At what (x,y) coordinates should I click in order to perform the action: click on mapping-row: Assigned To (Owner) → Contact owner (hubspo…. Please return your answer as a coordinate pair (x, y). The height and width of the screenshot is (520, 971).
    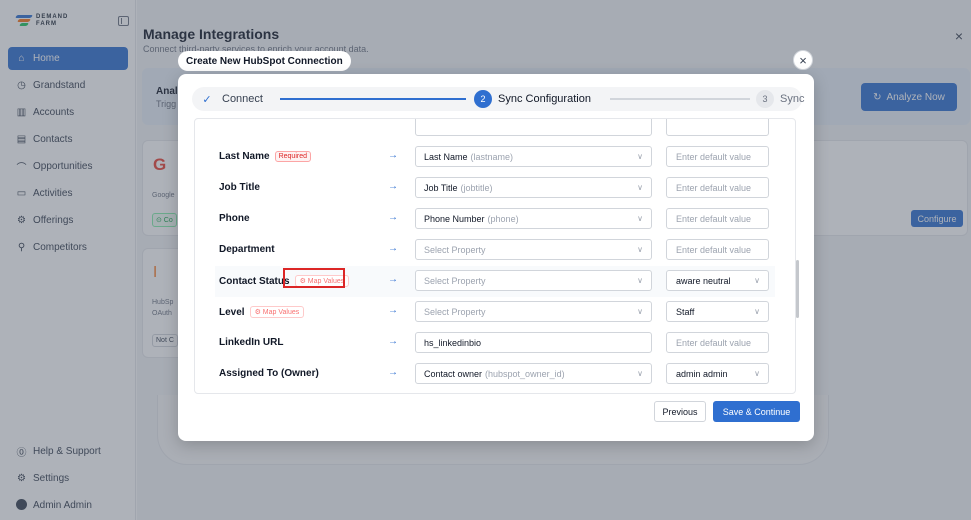
    Looking at the image, I should click on (495, 374).